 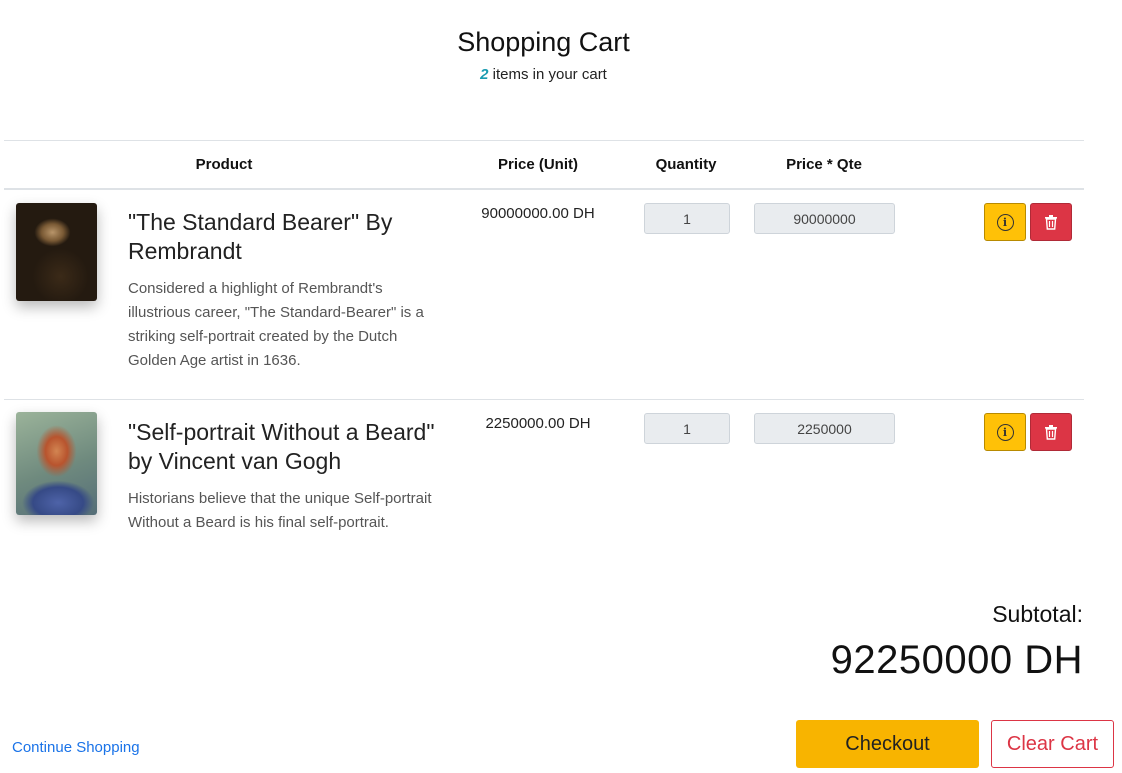 I want to click on column-header-product: Product, so click(x=224, y=164).